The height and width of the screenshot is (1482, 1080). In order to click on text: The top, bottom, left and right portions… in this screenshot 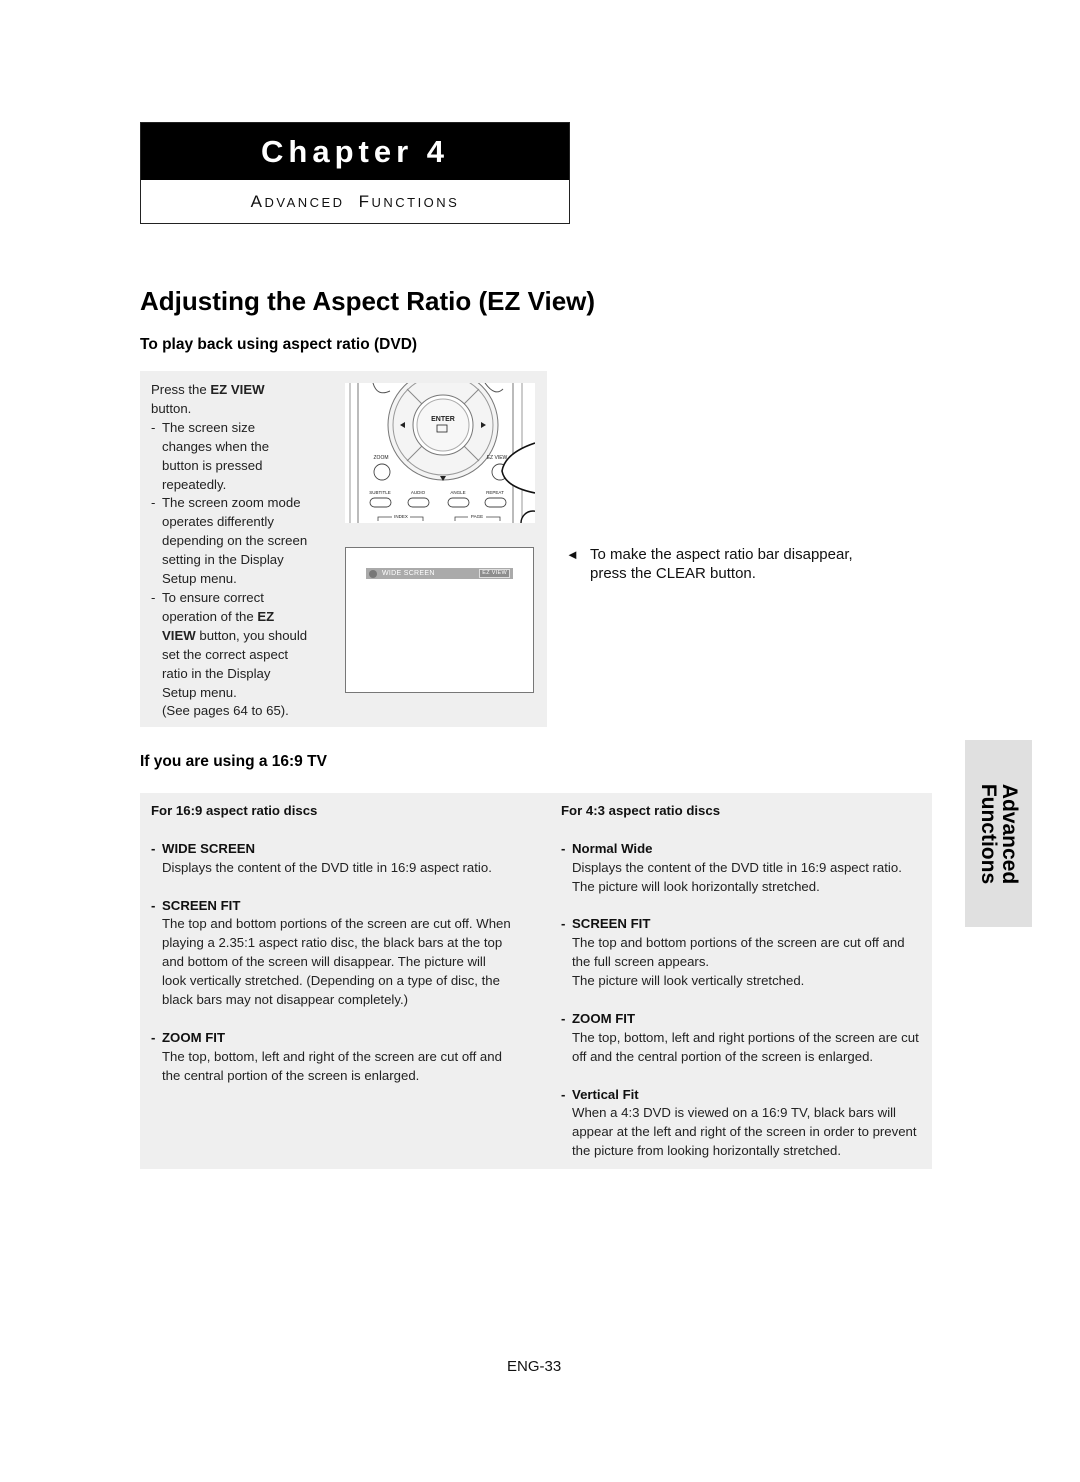, I will do `click(745, 1037)`.